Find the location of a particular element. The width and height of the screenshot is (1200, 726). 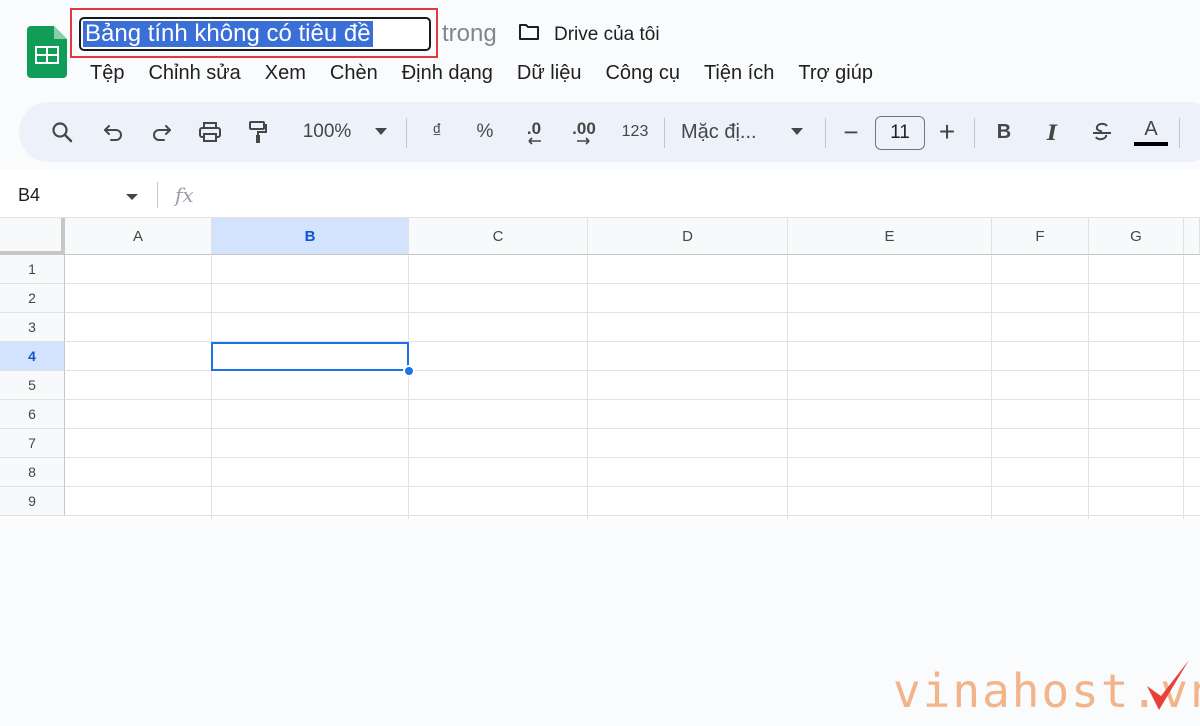

bold-button: B is located at coordinates (1004, 132).